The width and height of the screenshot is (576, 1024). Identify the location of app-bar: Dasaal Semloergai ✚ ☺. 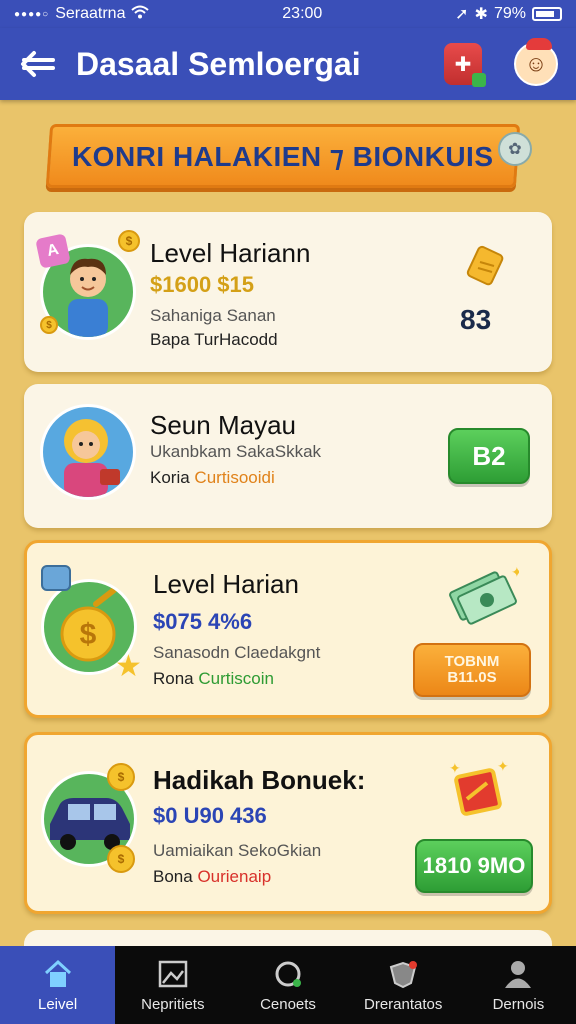
(288, 64).